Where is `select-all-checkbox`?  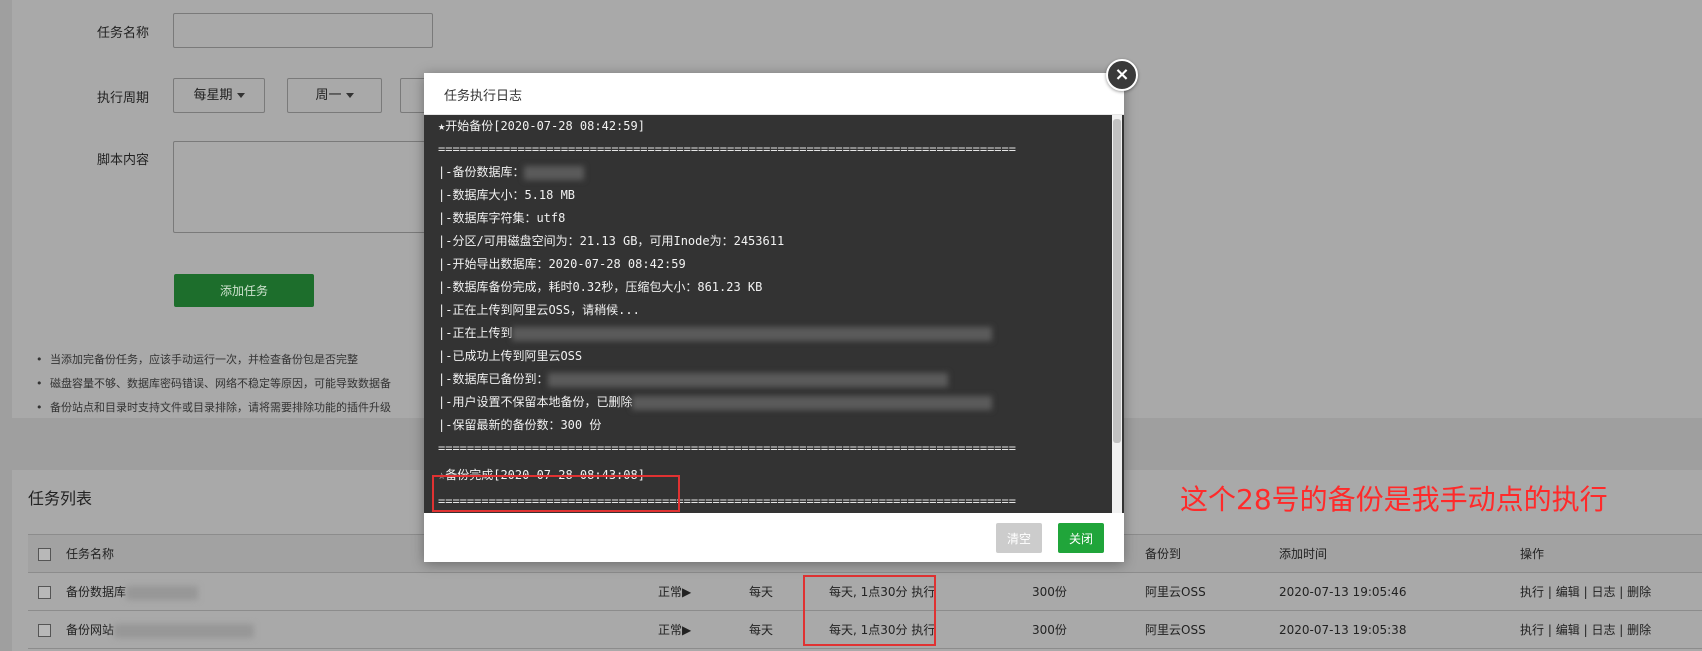 select-all-checkbox is located at coordinates (44, 554).